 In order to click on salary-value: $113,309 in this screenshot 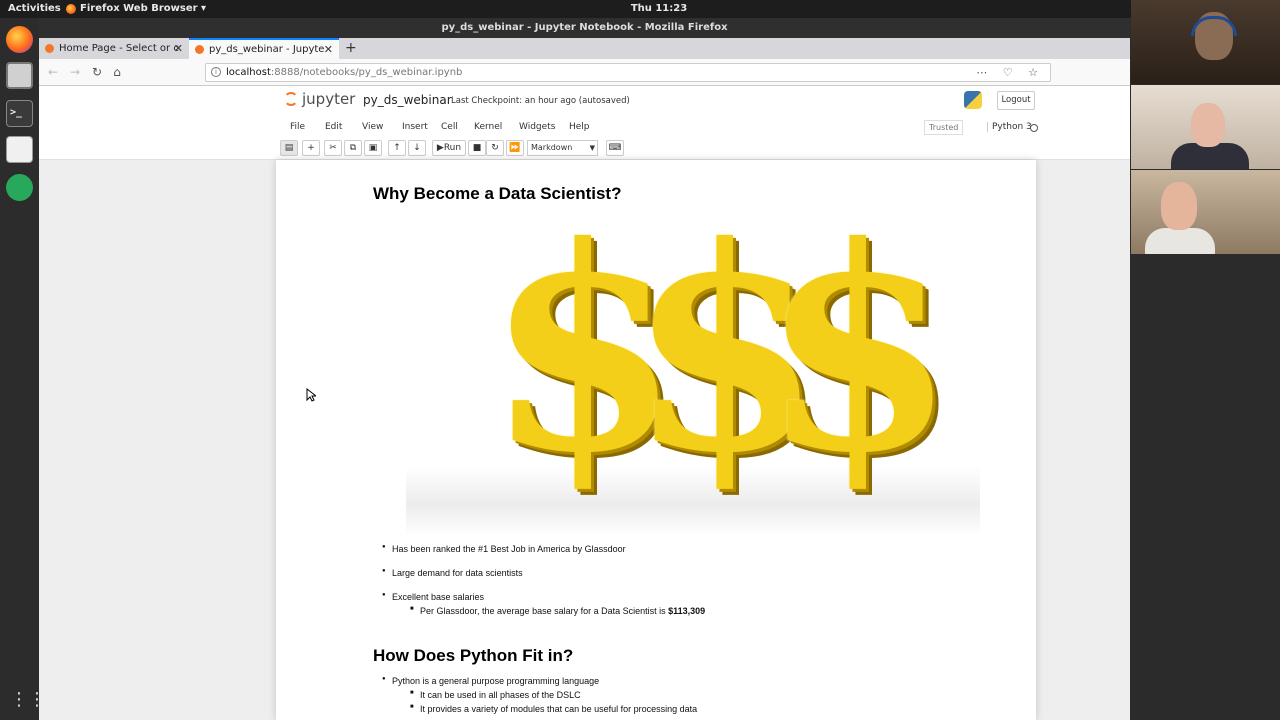, I will do `click(687, 611)`.